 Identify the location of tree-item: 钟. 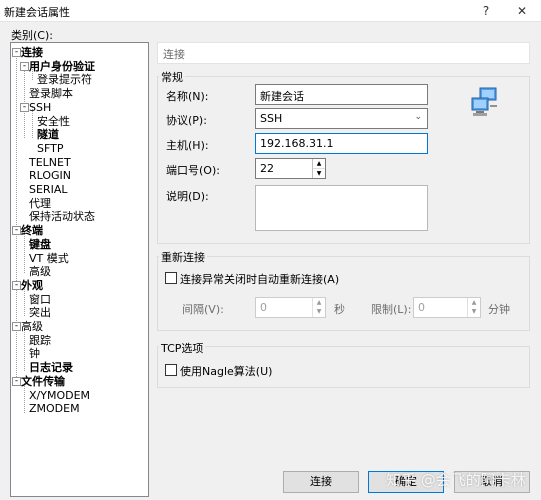
(34, 353).